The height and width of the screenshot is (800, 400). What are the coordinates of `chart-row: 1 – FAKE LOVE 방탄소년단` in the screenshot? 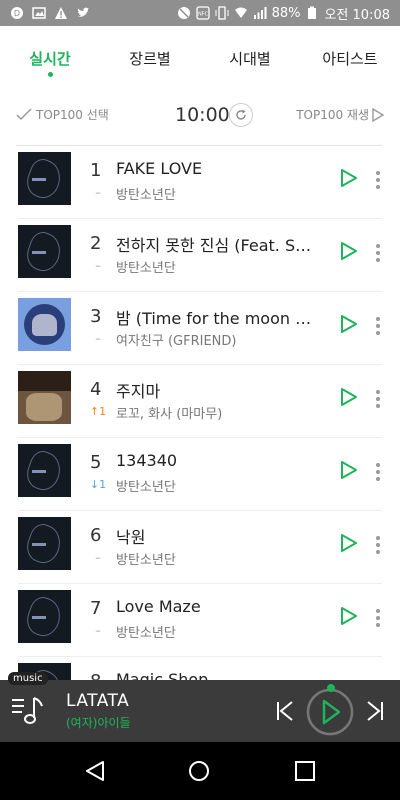 It's located at (200, 182).